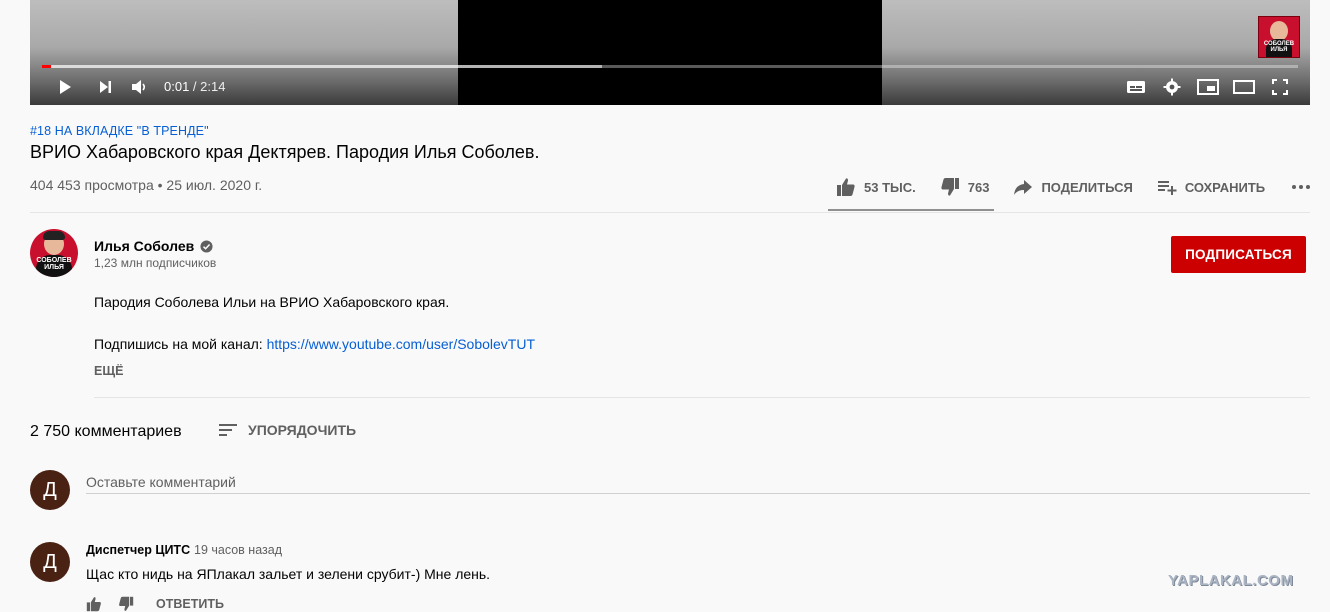 Image resolution: width=1330 pixels, height=612 pixels. I want to click on share-button: ПОДЕЛИТЬСЯ, so click(1073, 187).